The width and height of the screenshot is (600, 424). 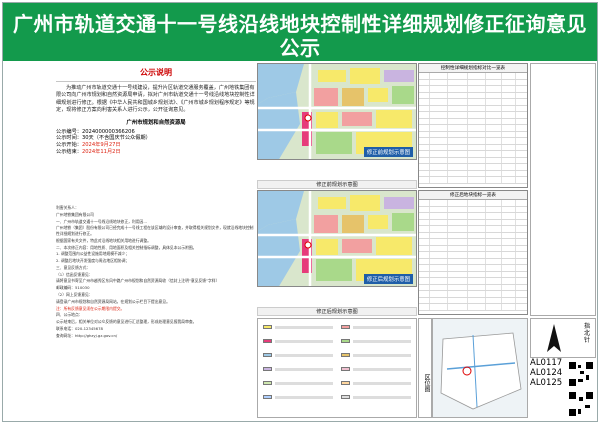 What do you see at coordinates (113, 301) in the screenshot?
I see `detail-line: 请登录广州市规划和自然资源局网站，在规划公示栏目下提出意见。` at bounding box center [113, 301].